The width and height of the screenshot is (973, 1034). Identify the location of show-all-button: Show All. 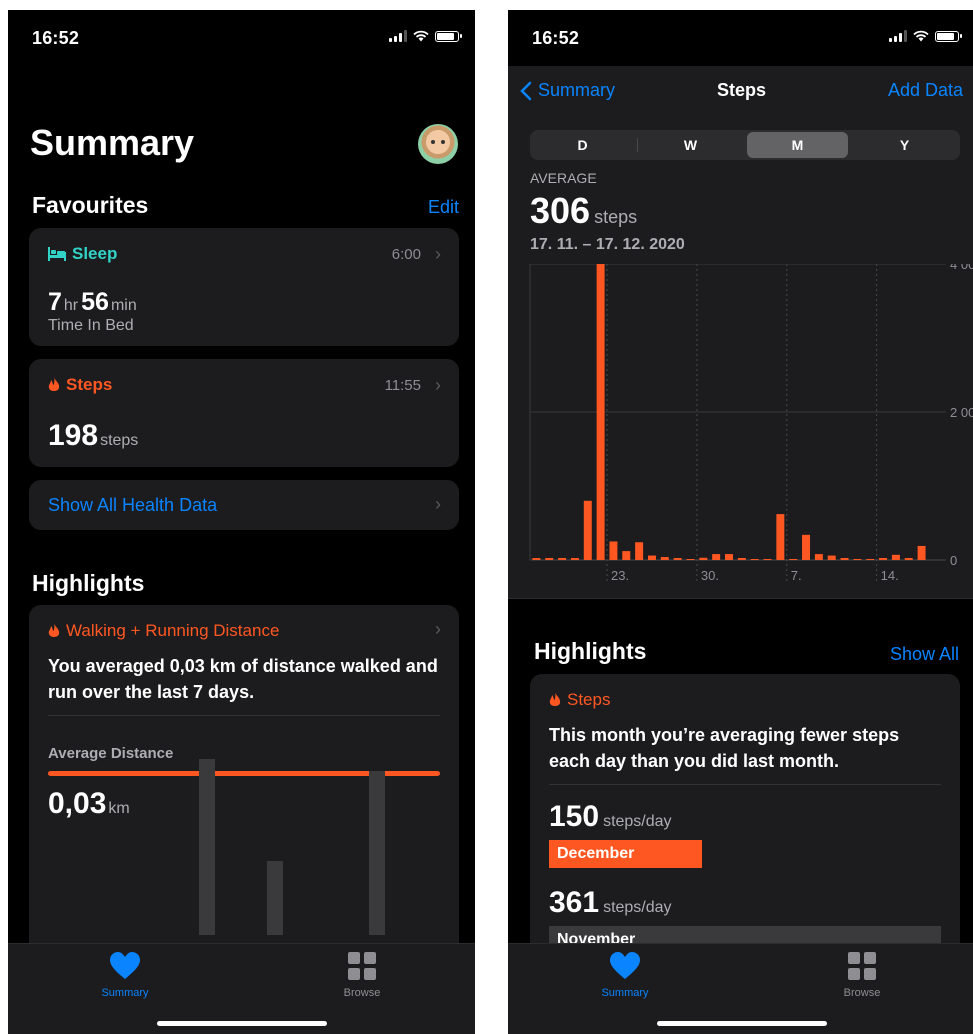
(924, 654).